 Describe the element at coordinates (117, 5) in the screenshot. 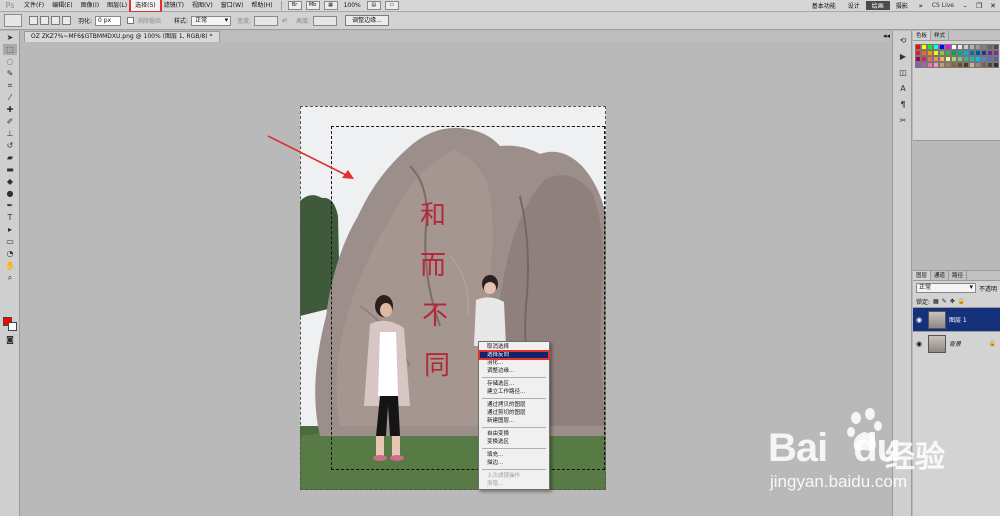

I see `menu-layer: 图层(L)` at that location.